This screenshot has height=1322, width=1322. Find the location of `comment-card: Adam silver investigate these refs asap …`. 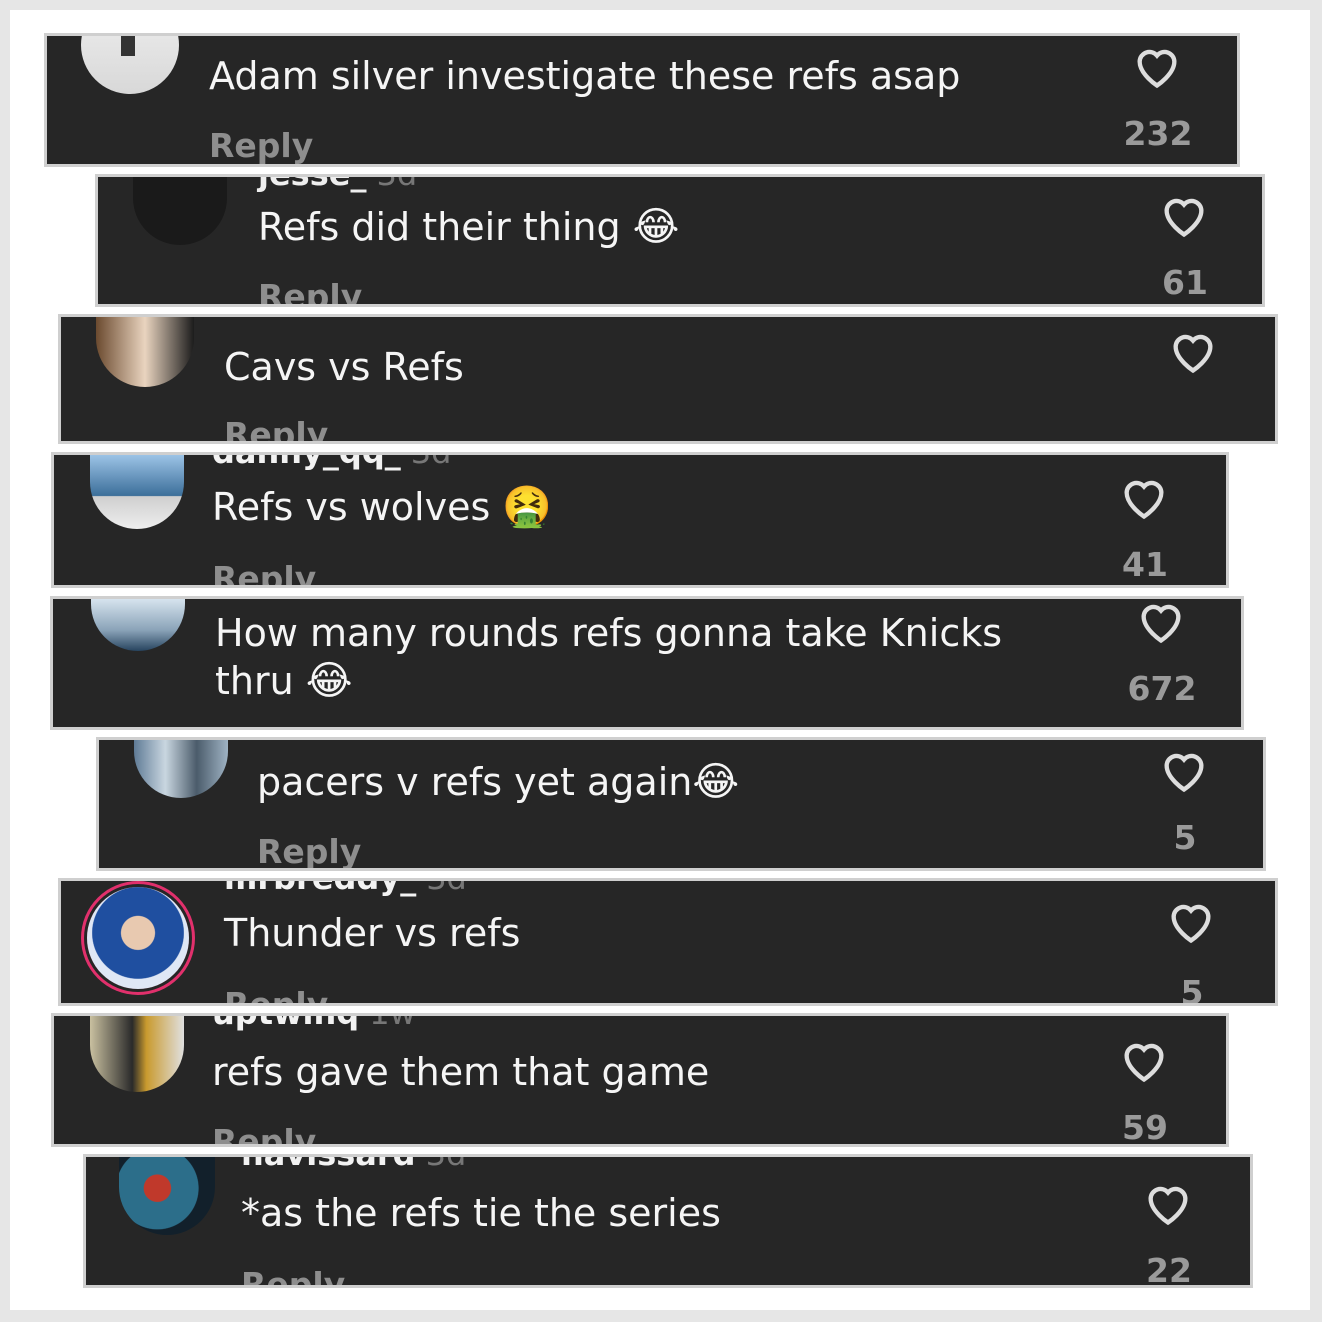

comment-card: Adam silver investigate these refs asap … is located at coordinates (642, 100).